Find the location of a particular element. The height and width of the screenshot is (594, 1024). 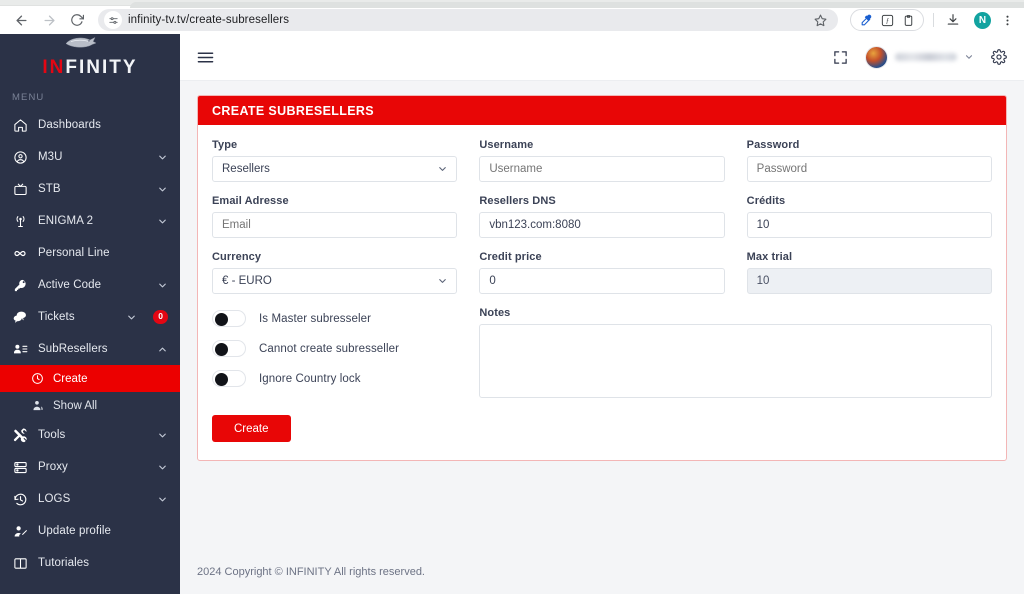

clock-icon is located at coordinates (37, 379).